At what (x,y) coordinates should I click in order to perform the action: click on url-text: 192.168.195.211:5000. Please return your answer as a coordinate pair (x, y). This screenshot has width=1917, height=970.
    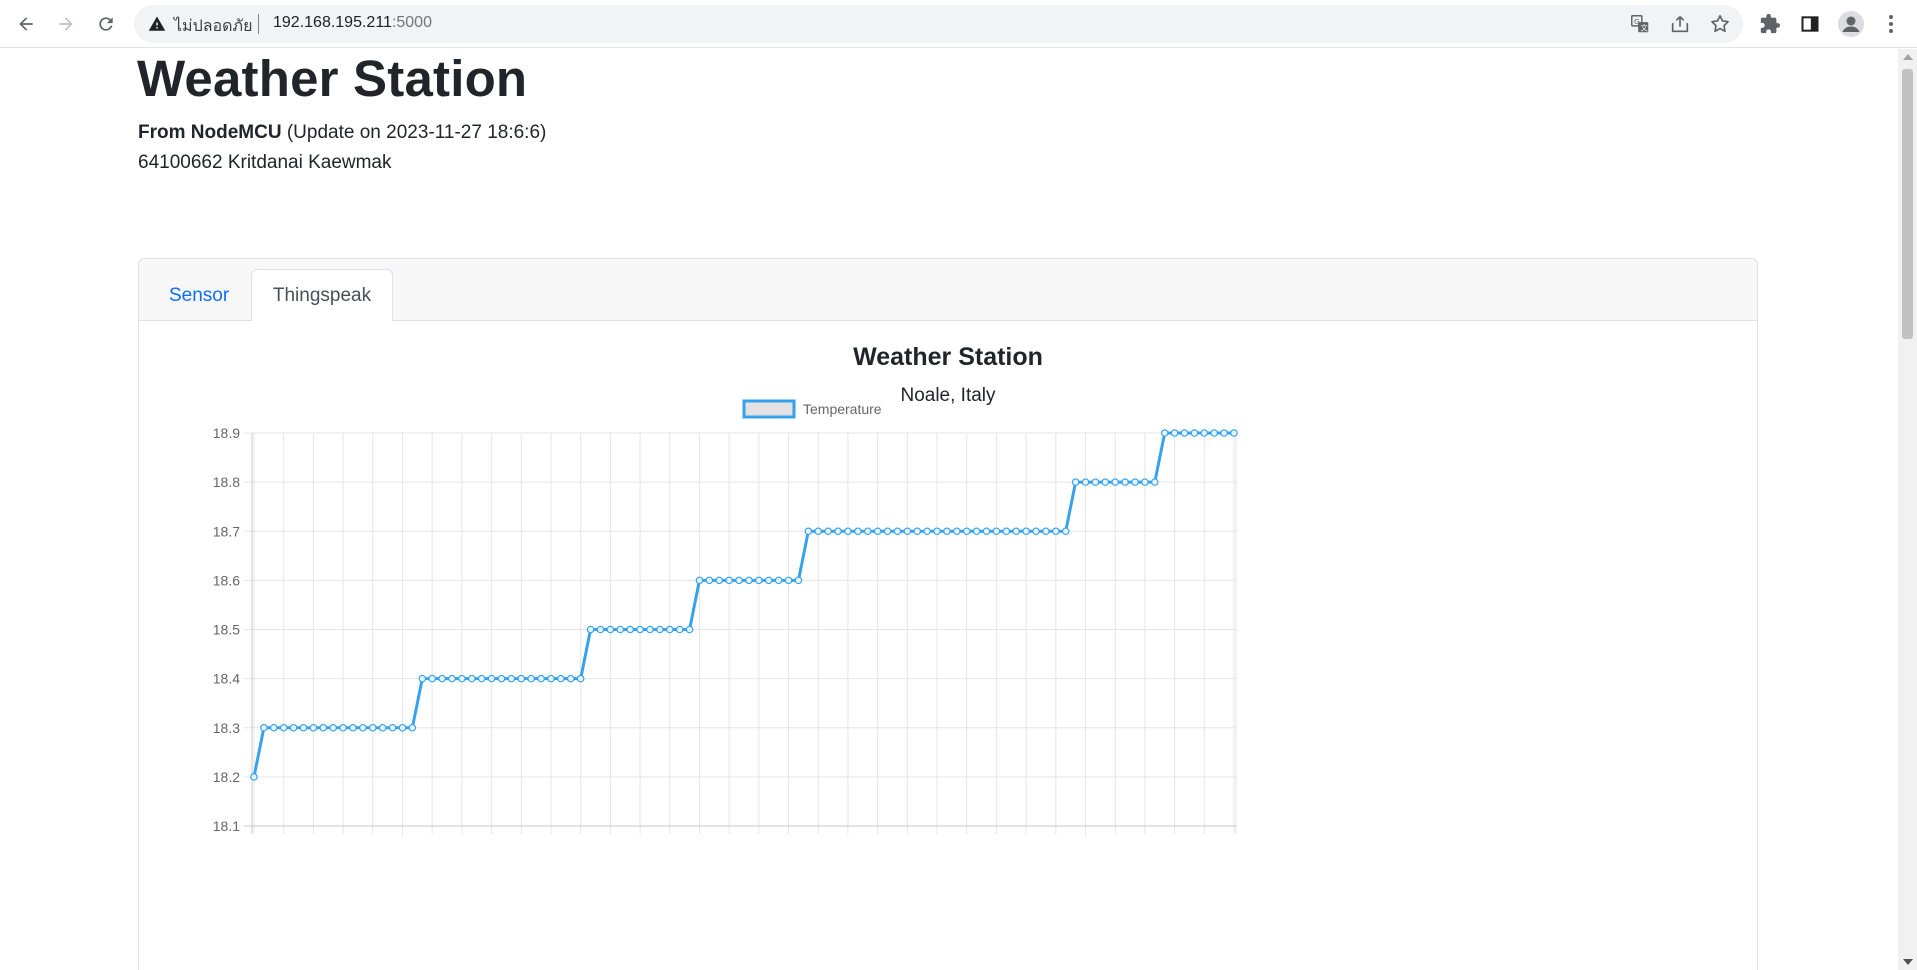
    Looking at the image, I should click on (352, 23).